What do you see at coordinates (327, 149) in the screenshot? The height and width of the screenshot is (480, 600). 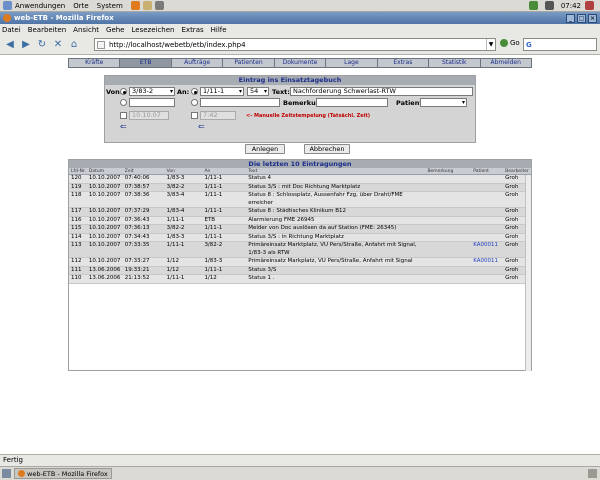 I see `cancel-button: Abbrechen` at bounding box center [327, 149].